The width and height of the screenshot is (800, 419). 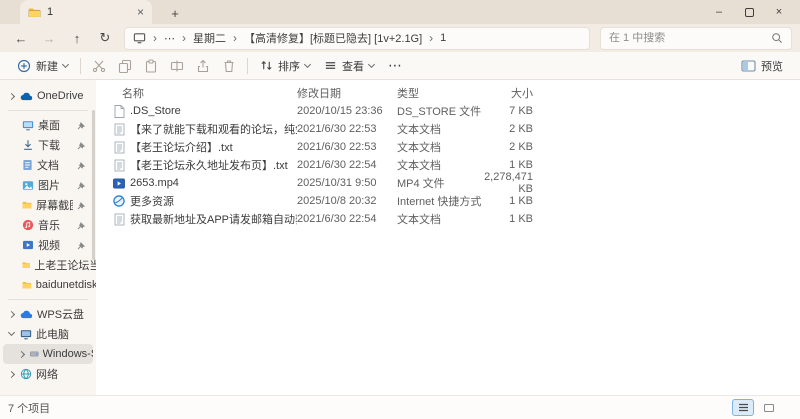 I want to click on videos-icon, so click(x=28, y=245).